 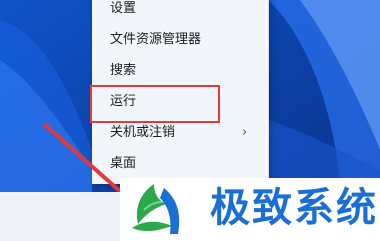 I want to click on menu-item-search: 搜索, so click(x=180, y=71).